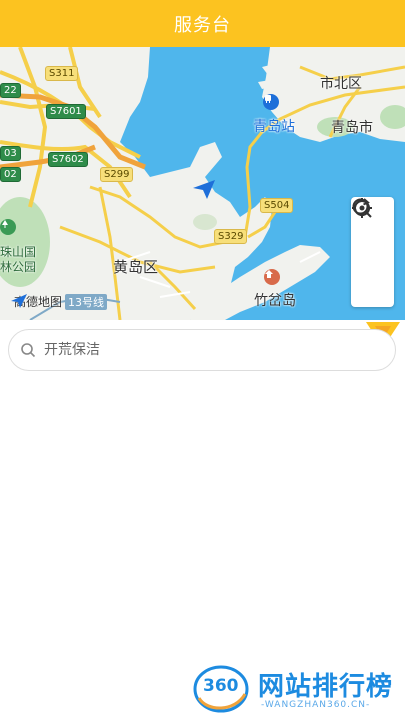  I want to click on map-refresh-button, so click(370, 232).